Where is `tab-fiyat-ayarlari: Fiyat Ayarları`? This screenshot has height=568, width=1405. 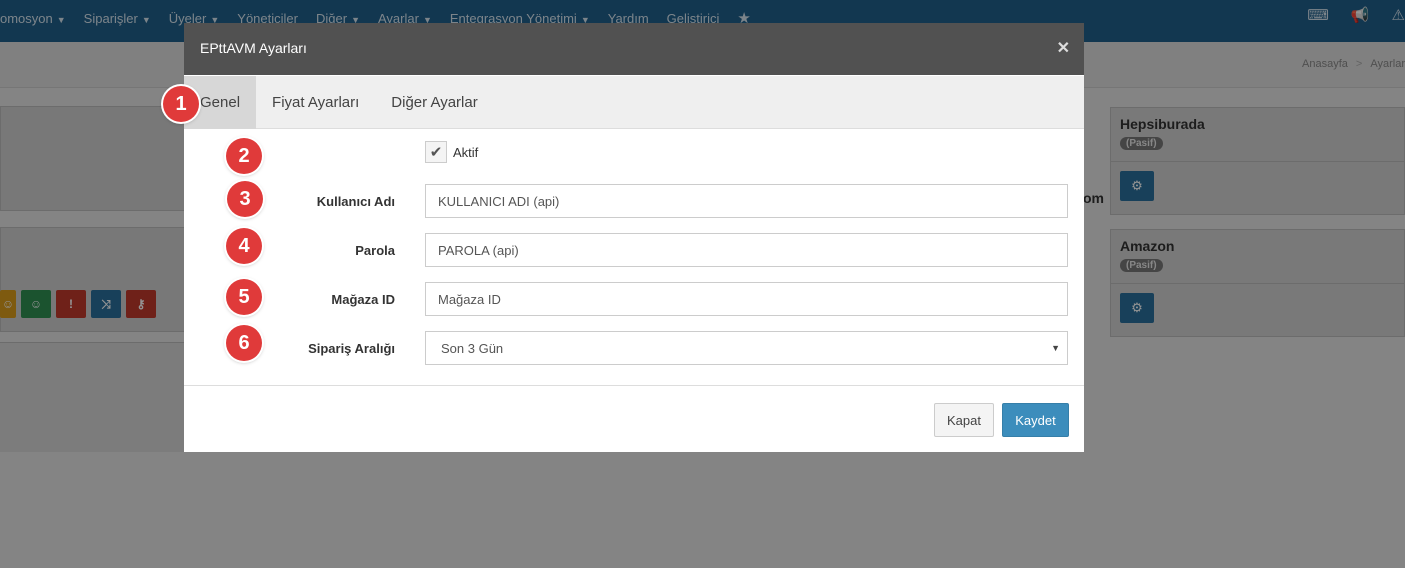
tab-fiyat-ayarlari: Fiyat Ayarları is located at coordinates (315, 102).